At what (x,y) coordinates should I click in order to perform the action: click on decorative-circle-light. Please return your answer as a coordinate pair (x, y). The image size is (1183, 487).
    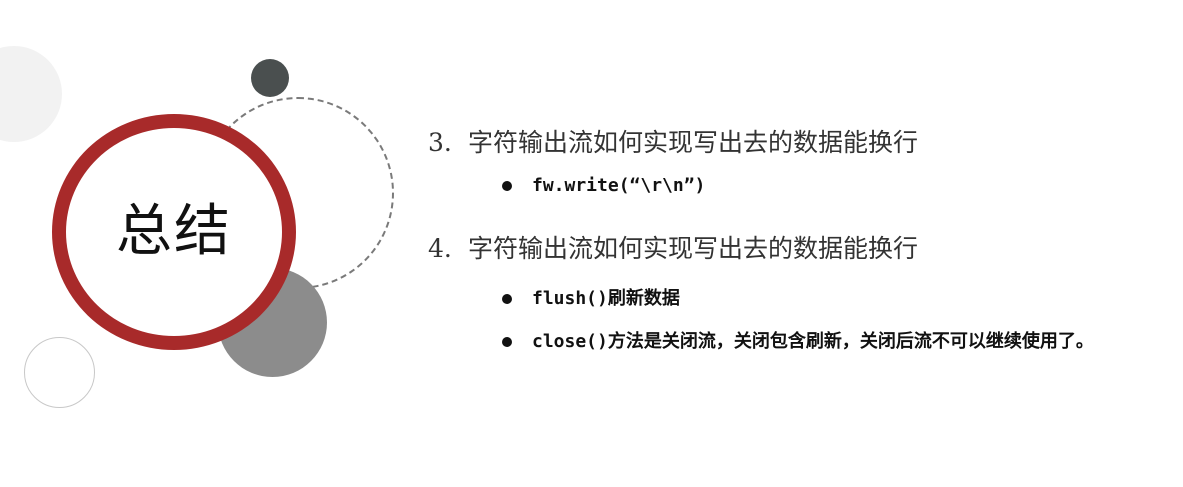
    Looking at the image, I should click on (31, 94).